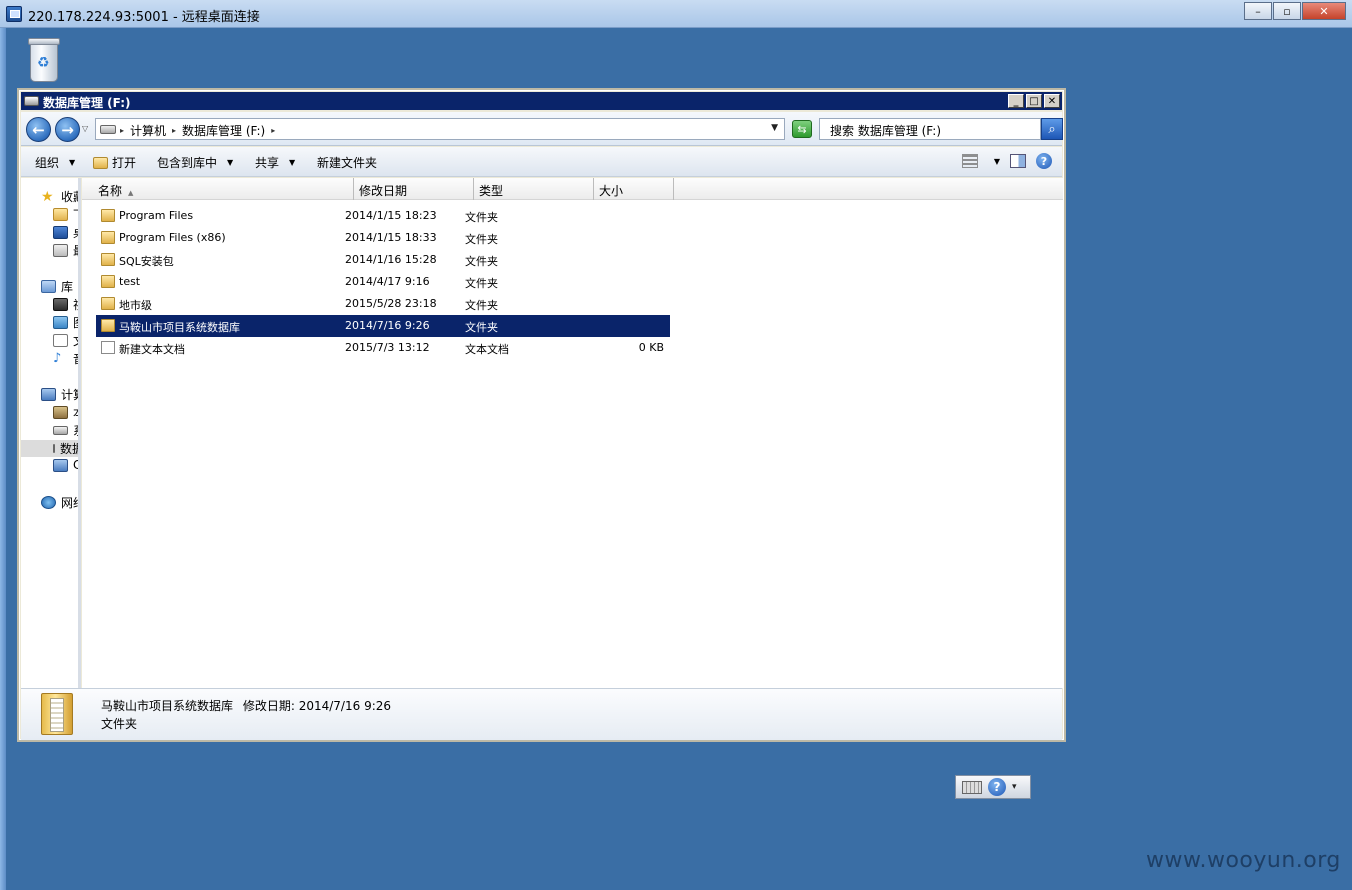 This screenshot has width=1352, height=890. Describe the element at coordinates (65, 340) in the screenshot. I see `nav-documents: 文档` at that location.